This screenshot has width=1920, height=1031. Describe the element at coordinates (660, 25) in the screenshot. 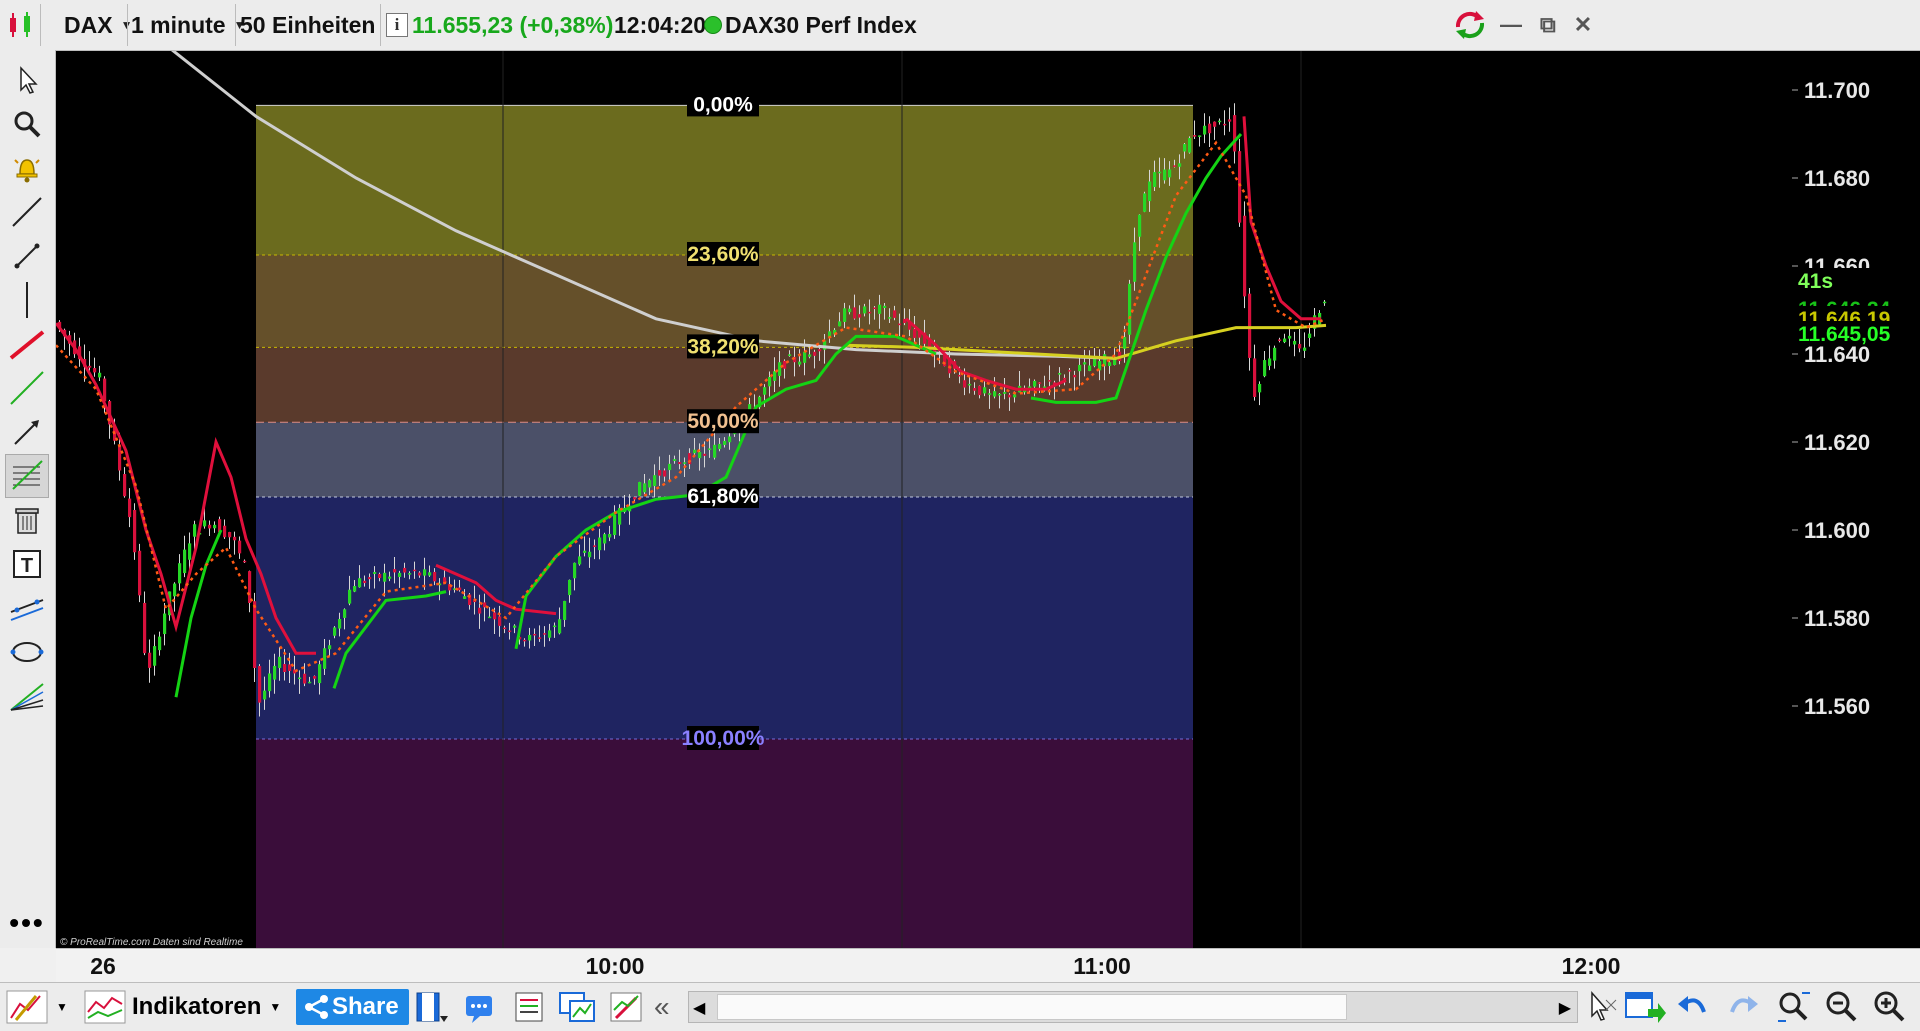

I see `time-display: 12:04:20` at that location.